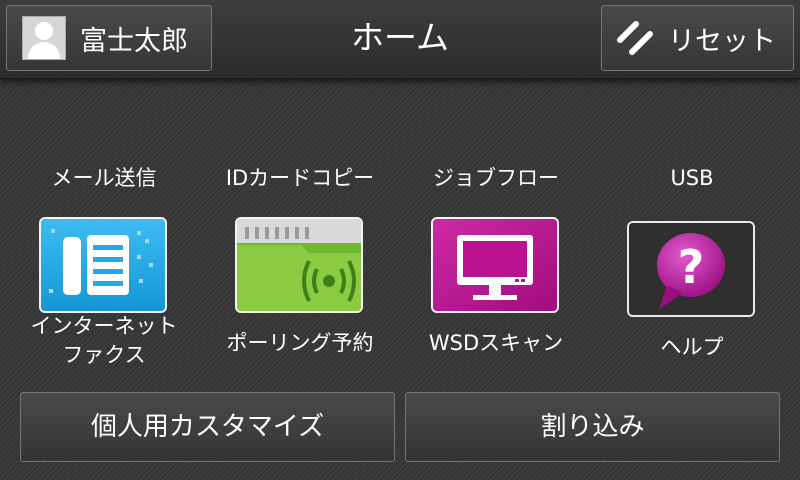  What do you see at coordinates (207, 427) in the screenshot?
I see `personal-customize-button: 個人用カスタマイズ` at bounding box center [207, 427].